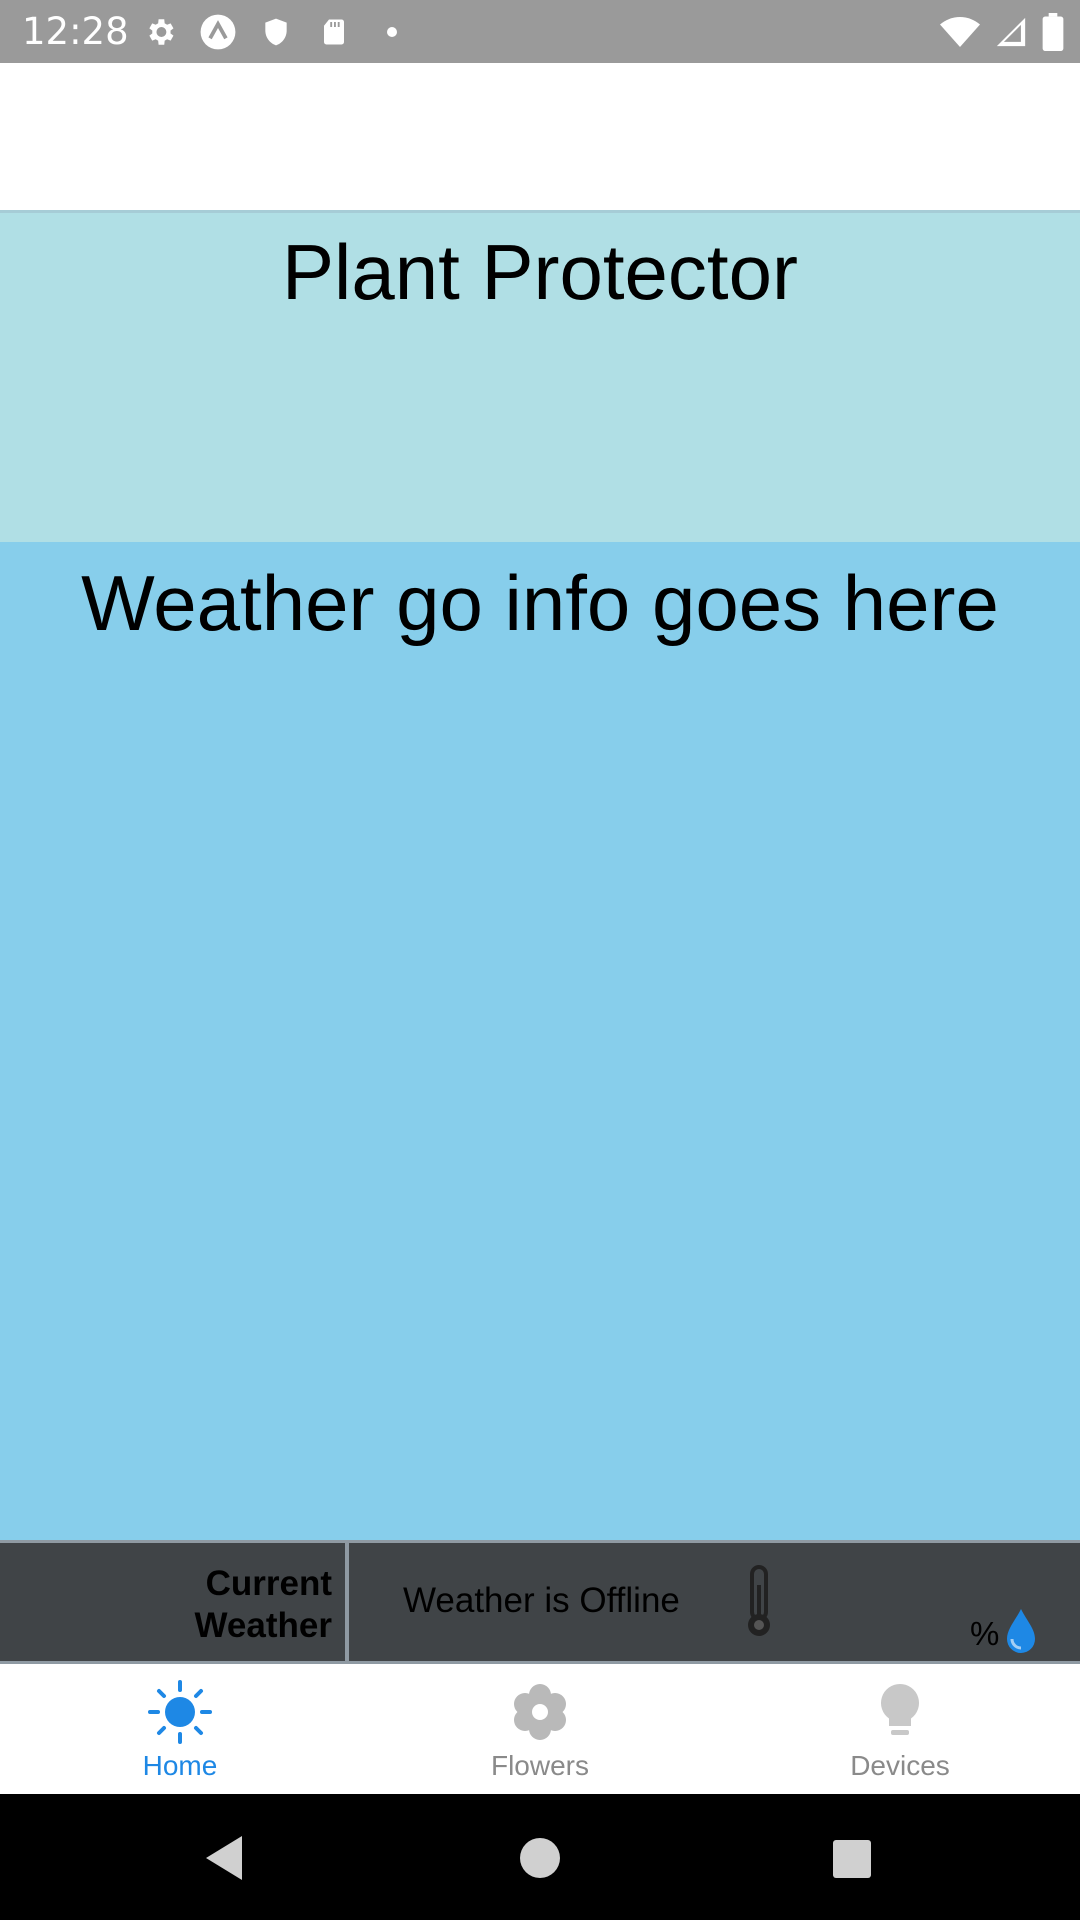 This screenshot has height=1920, width=1080. Describe the element at coordinates (392, 32) in the screenshot. I see `dot-icon` at that location.